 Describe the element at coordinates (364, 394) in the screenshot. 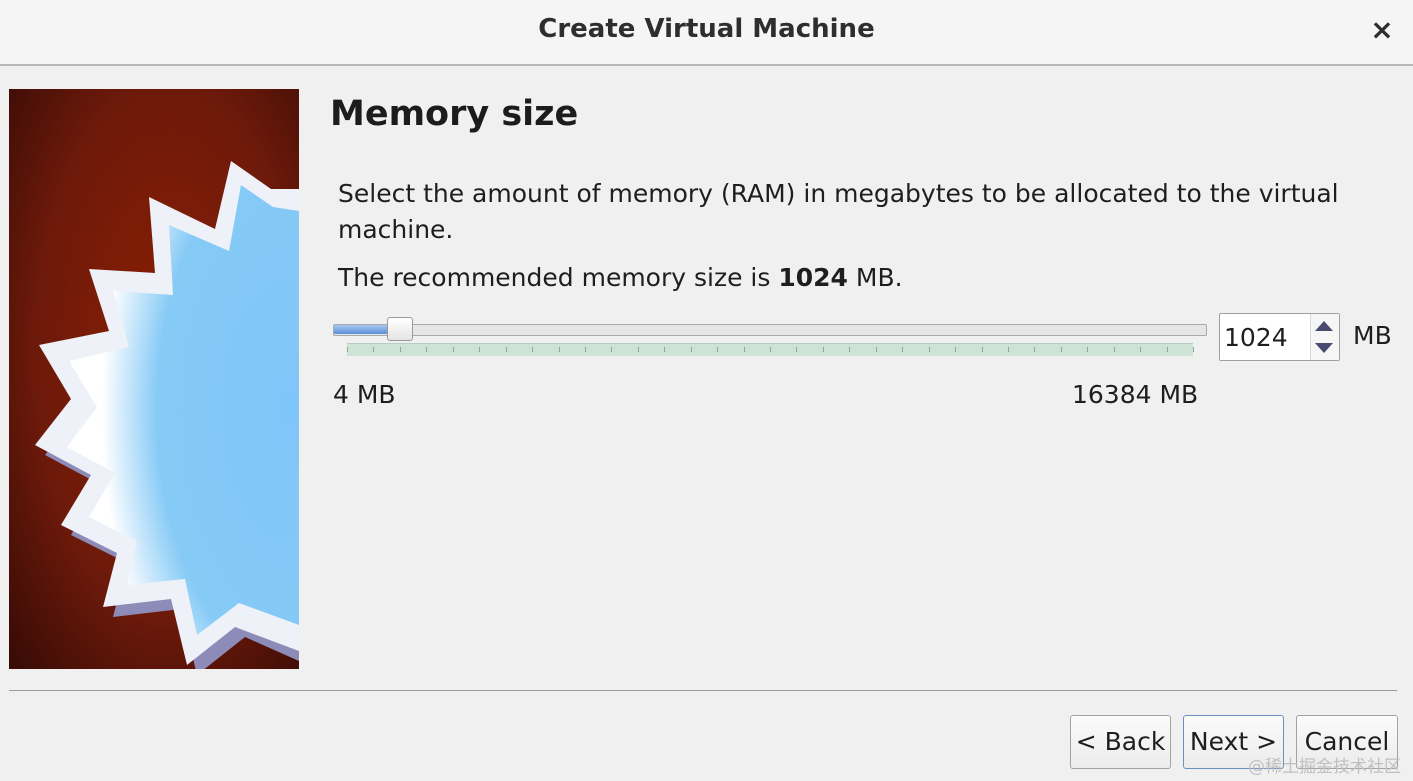

I see `slider-min-label: 4 MB` at that location.